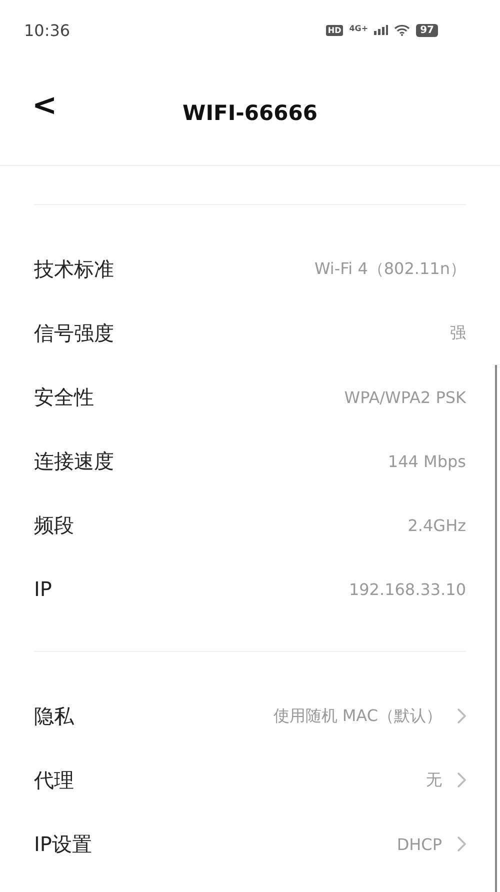  Describe the element at coordinates (437, 525) in the screenshot. I see `row-value: 2.4GHz` at that location.